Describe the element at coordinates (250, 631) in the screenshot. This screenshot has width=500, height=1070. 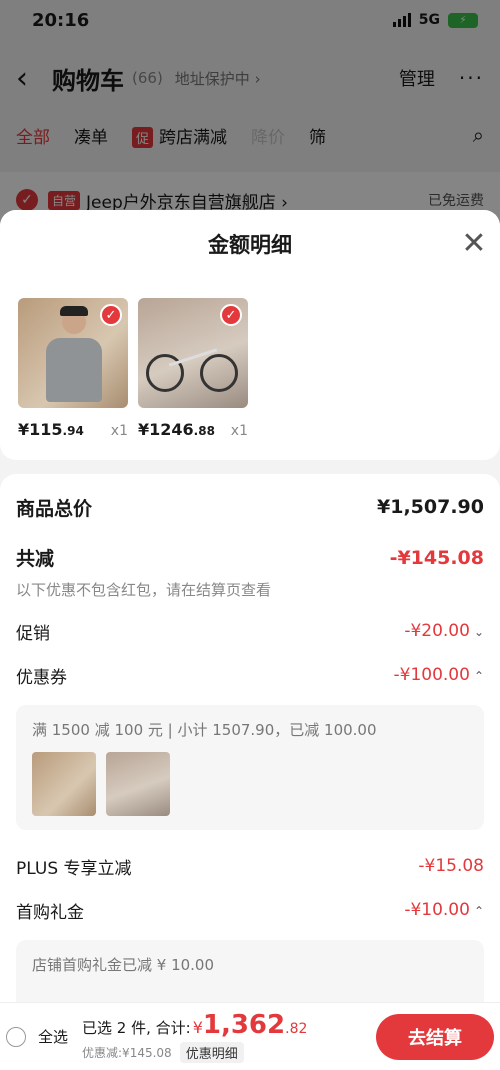
I see `promo-row: 促销 -¥20.00 ⌄` at that location.